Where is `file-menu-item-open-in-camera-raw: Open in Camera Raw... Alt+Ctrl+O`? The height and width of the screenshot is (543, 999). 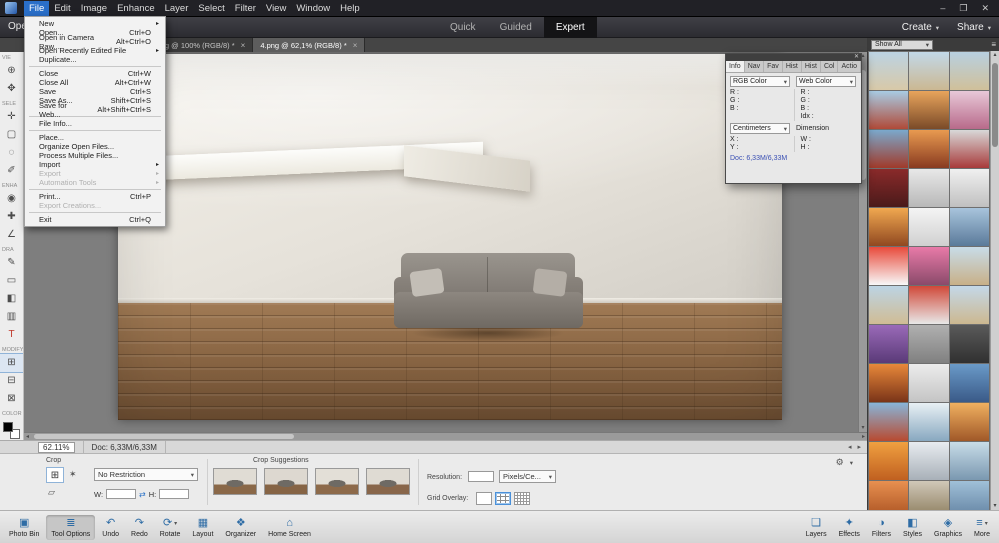 file-menu-item-open-in-camera-raw: Open in Camera Raw... Alt+Ctrl+O is located at coordinates (95, 42).